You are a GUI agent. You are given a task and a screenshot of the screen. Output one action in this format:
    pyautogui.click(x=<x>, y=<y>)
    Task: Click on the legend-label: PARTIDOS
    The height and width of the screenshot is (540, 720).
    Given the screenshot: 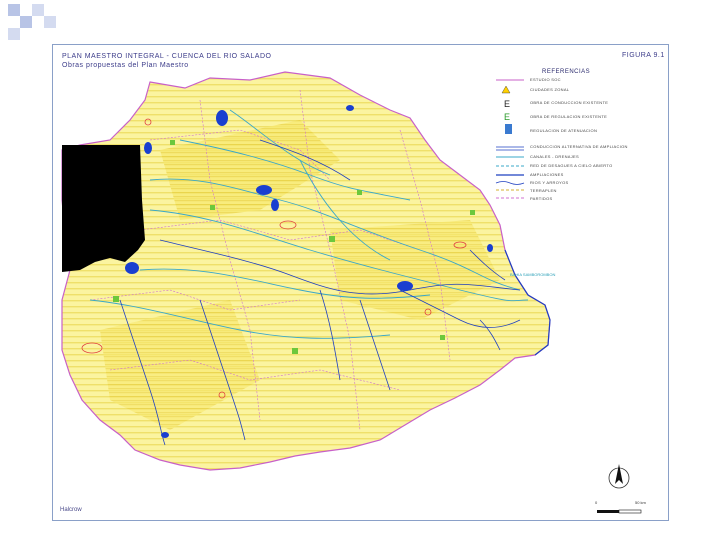 What is the action you would take?
    pyautogui.click(x=541, y=198)
    